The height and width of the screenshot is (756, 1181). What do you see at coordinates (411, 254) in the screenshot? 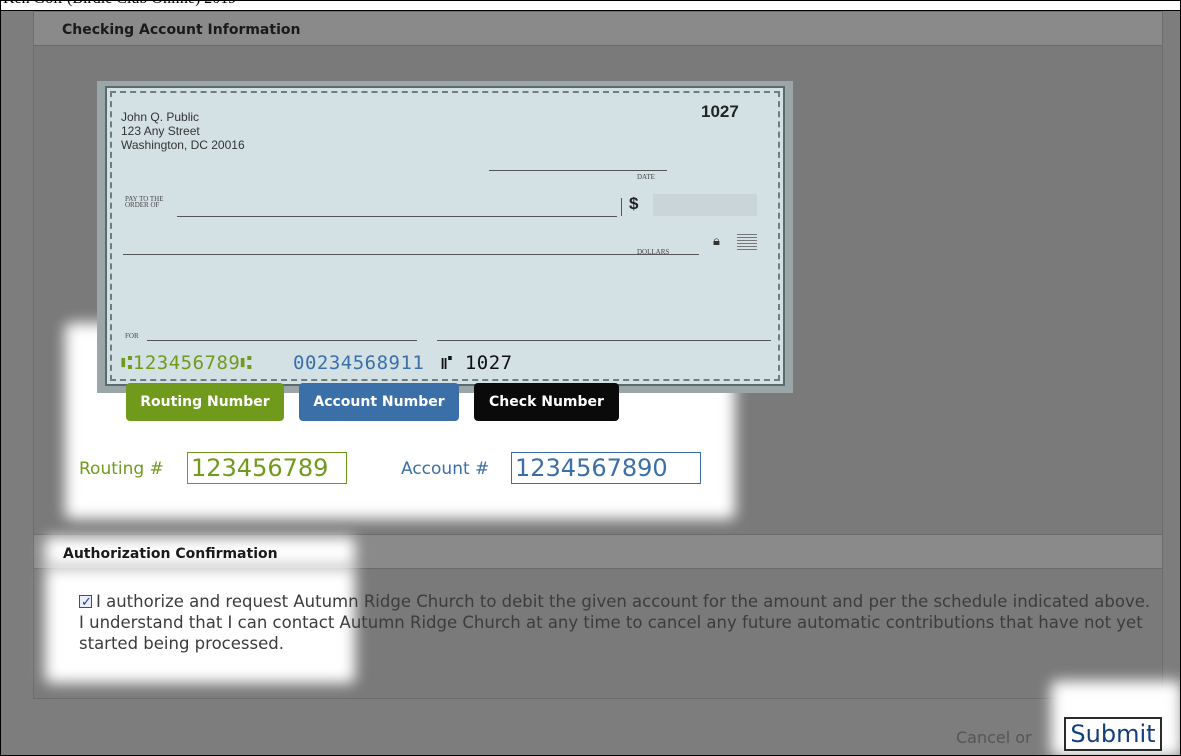
I see `dollars-line` at bounding box center [411, 254].